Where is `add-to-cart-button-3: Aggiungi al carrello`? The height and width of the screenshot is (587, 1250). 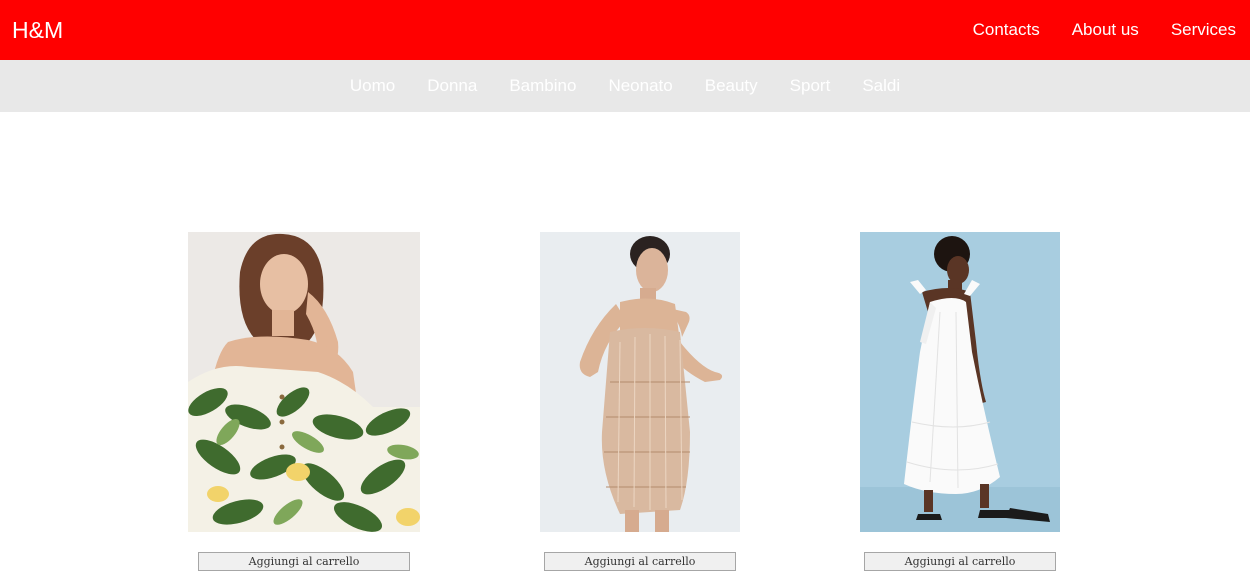
add-to-cart-button-3: Aggiungi al carrello is located at coordinates (960, 561).